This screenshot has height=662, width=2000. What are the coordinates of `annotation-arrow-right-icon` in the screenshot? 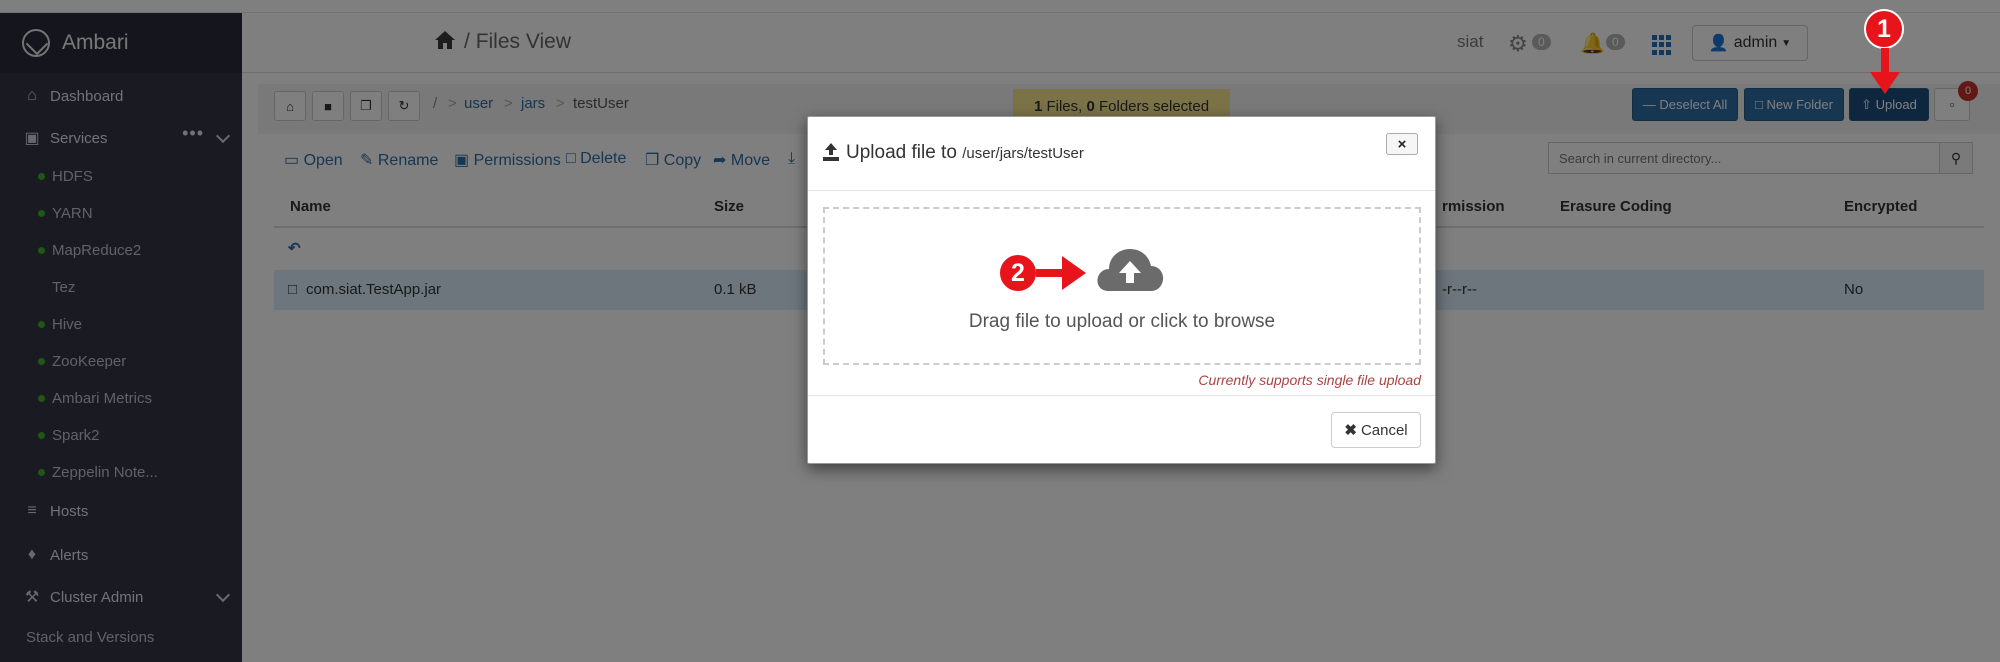 It's located at (1061, 273).